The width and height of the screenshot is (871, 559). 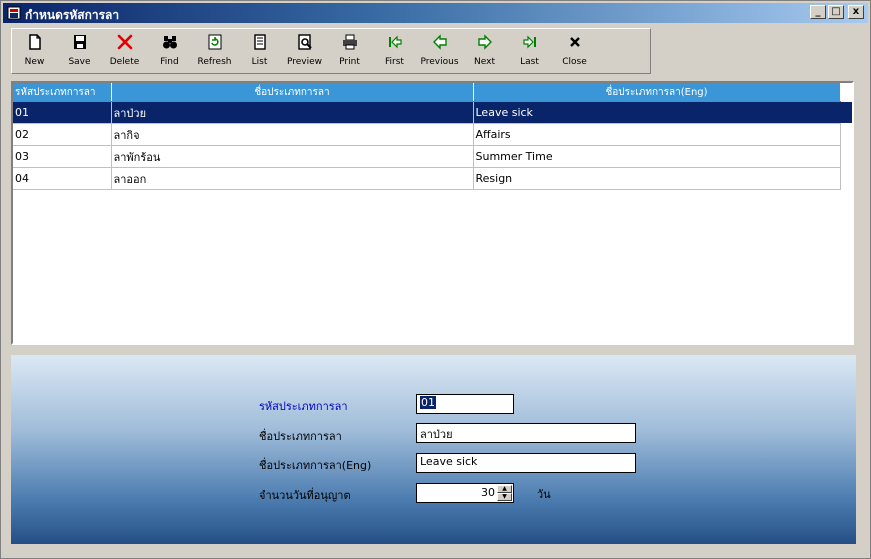 I want to click on close-x-icon, so click(x=574, y=42).